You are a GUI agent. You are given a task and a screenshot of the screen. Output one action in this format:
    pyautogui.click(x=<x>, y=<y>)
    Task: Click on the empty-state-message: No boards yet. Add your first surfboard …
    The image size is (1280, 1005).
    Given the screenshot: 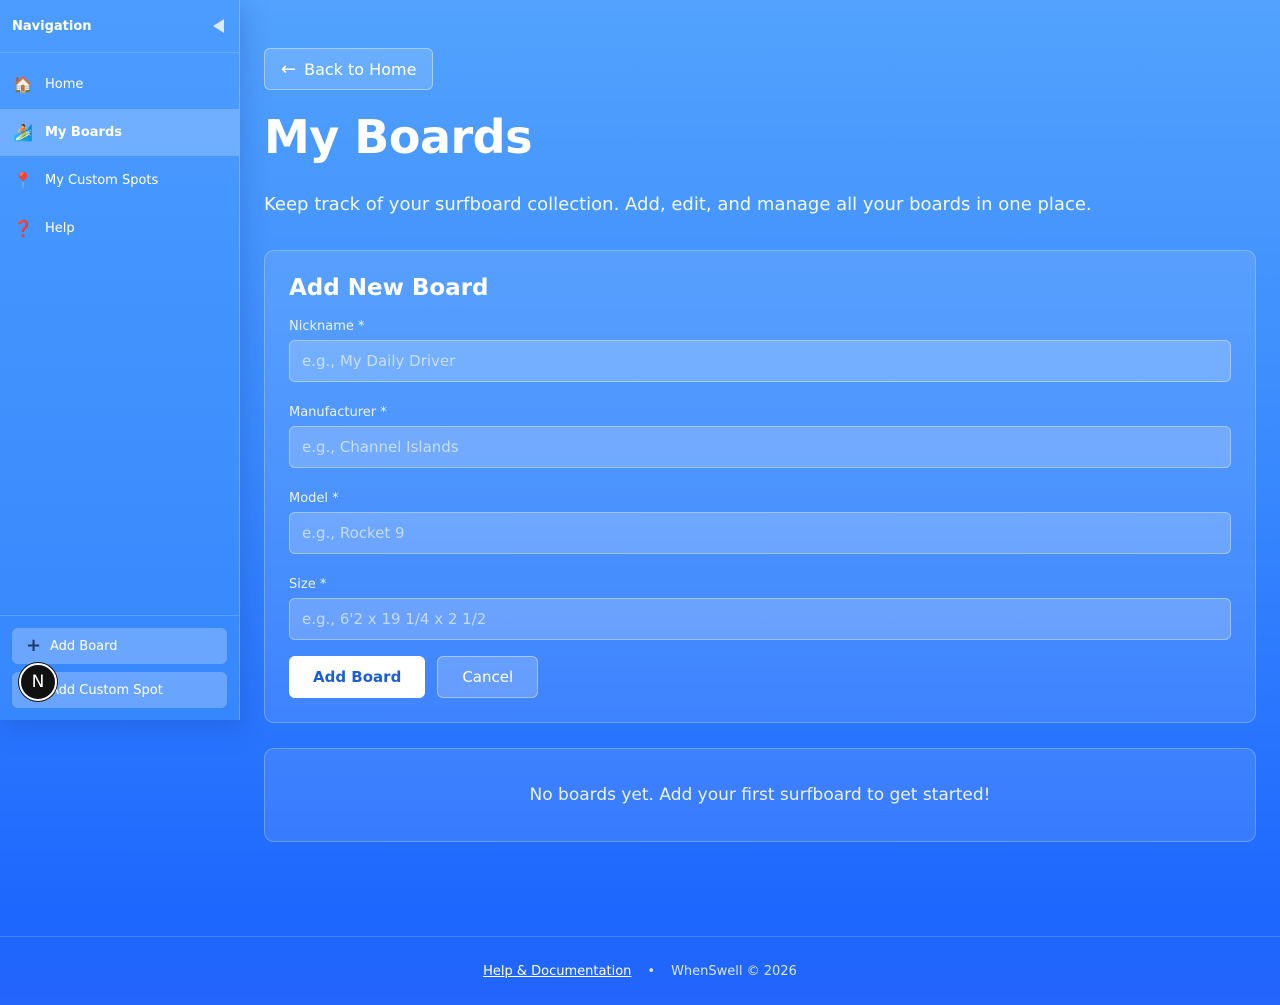 What is the action you would take?
    pyautogui.click(x=760, y=795)
    